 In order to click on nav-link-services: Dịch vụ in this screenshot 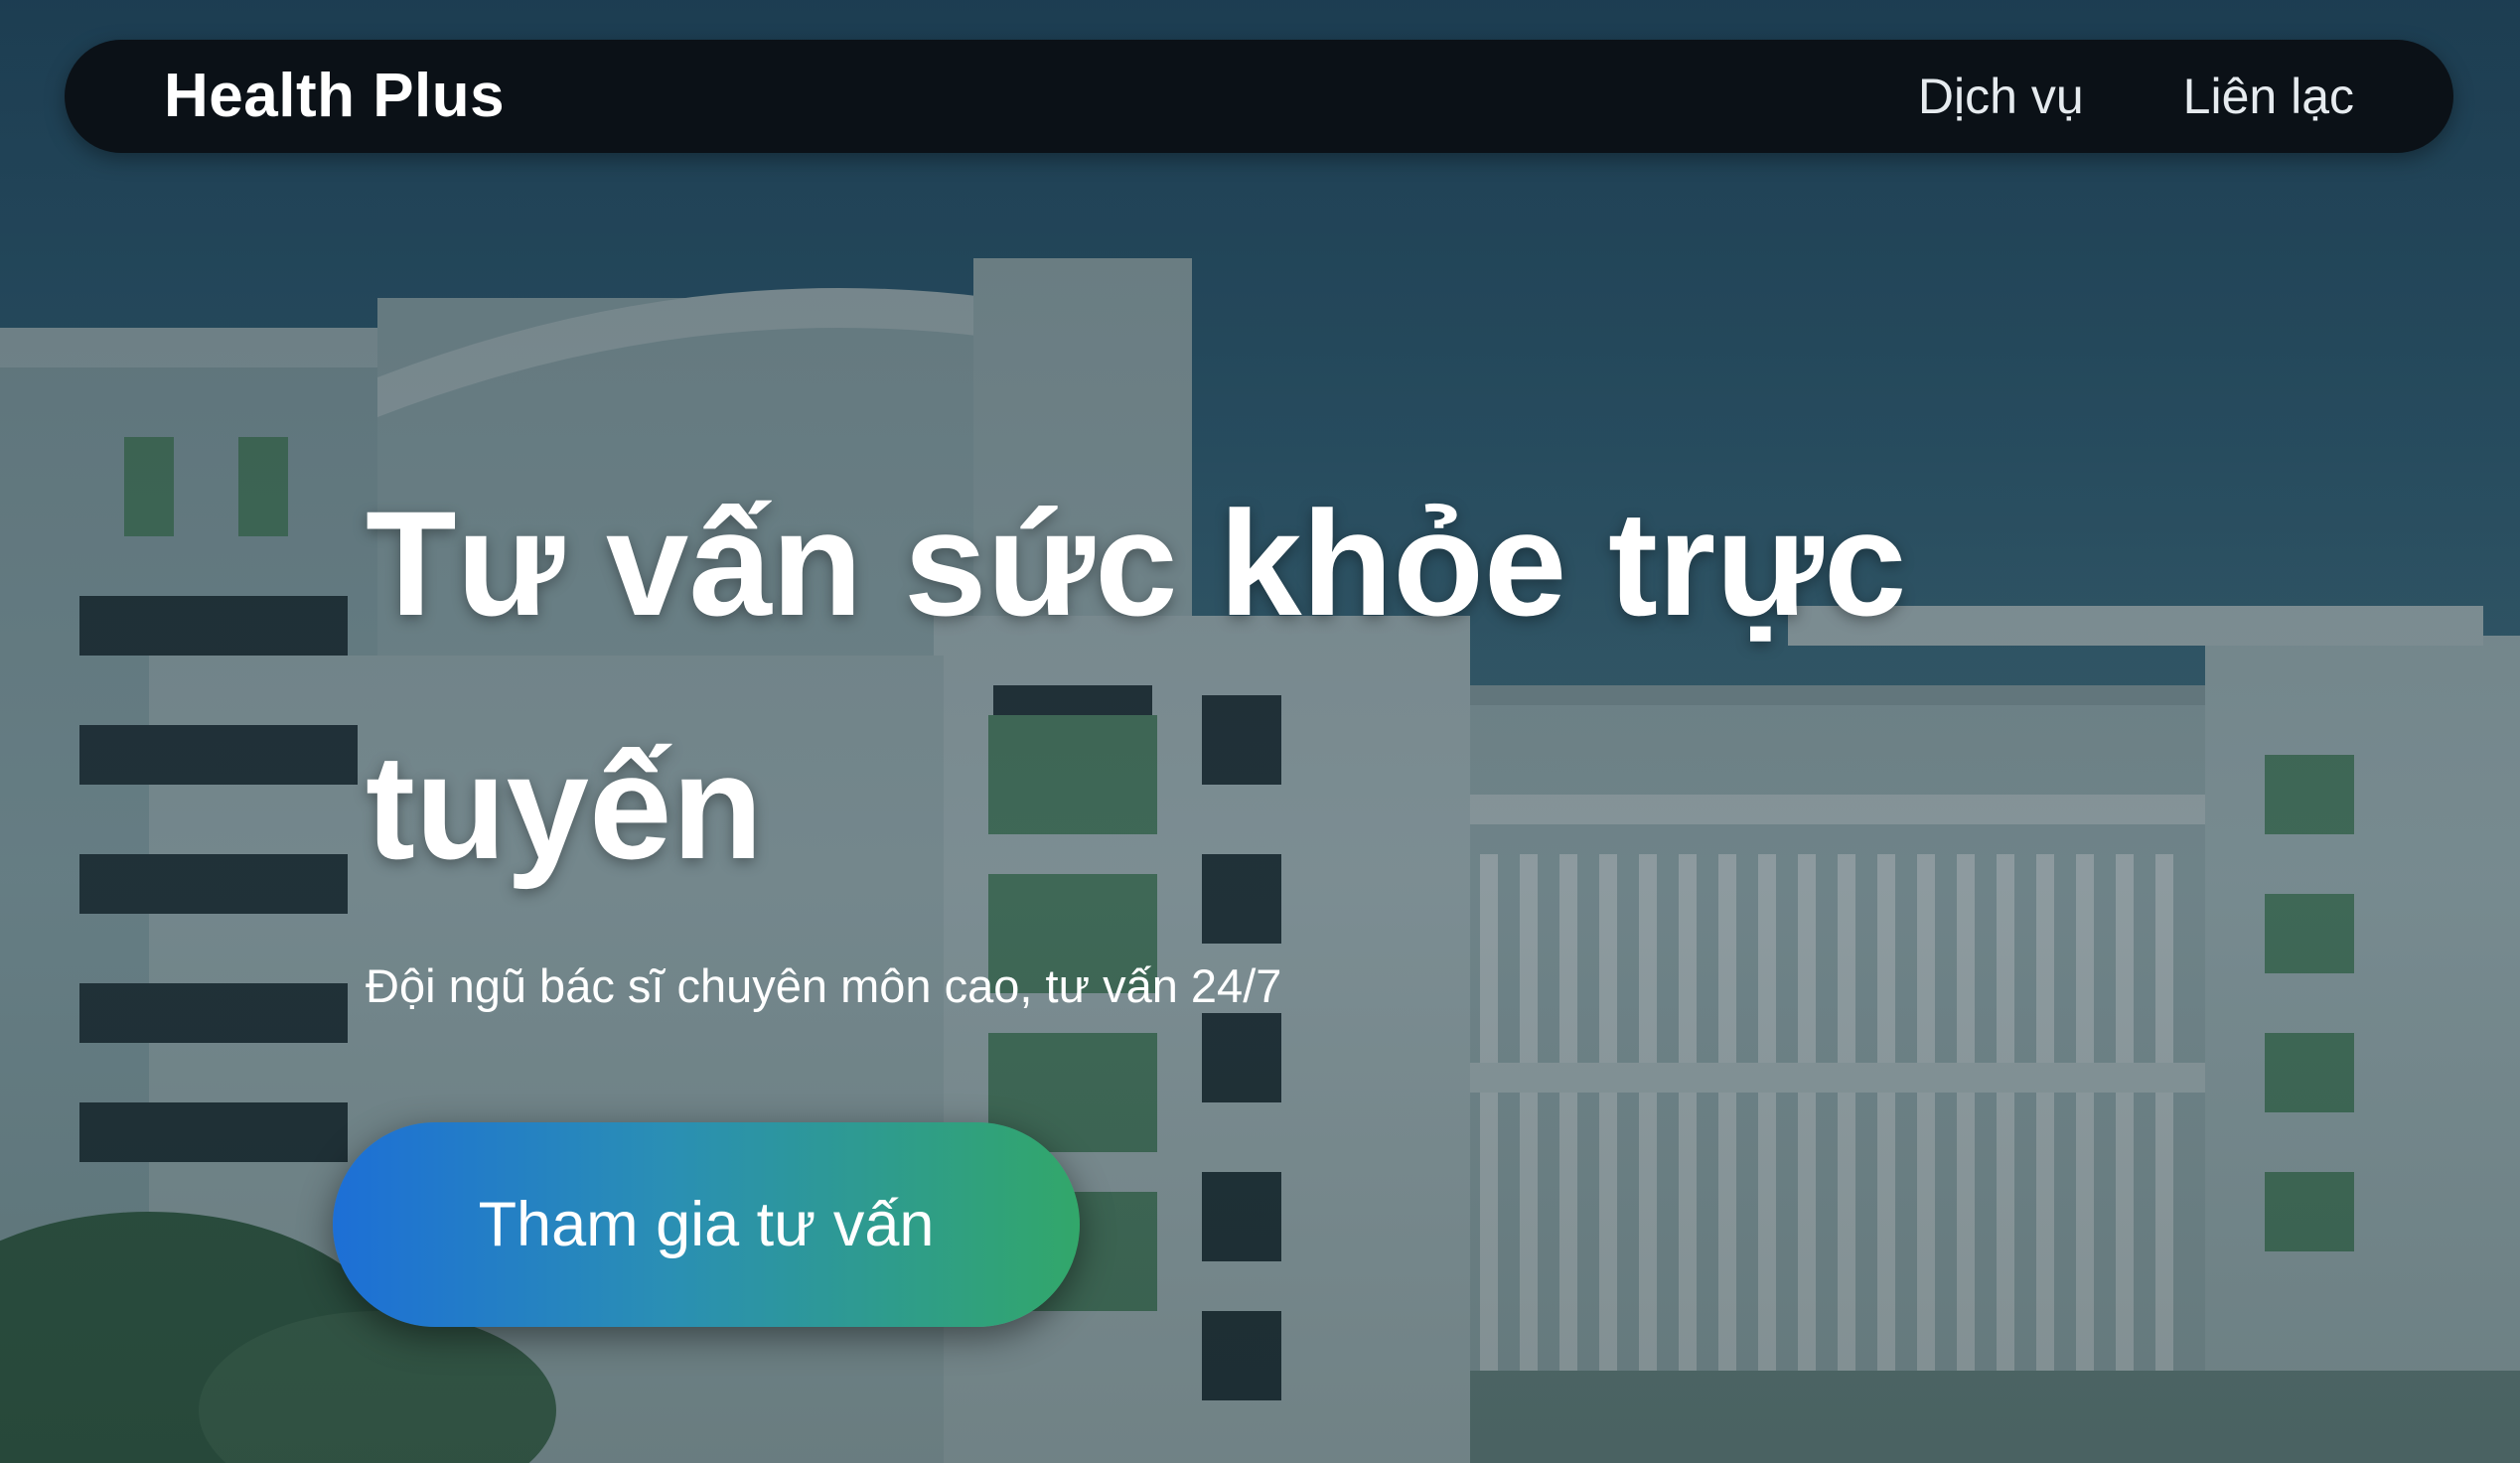, I will do `click(2001, 96)`.